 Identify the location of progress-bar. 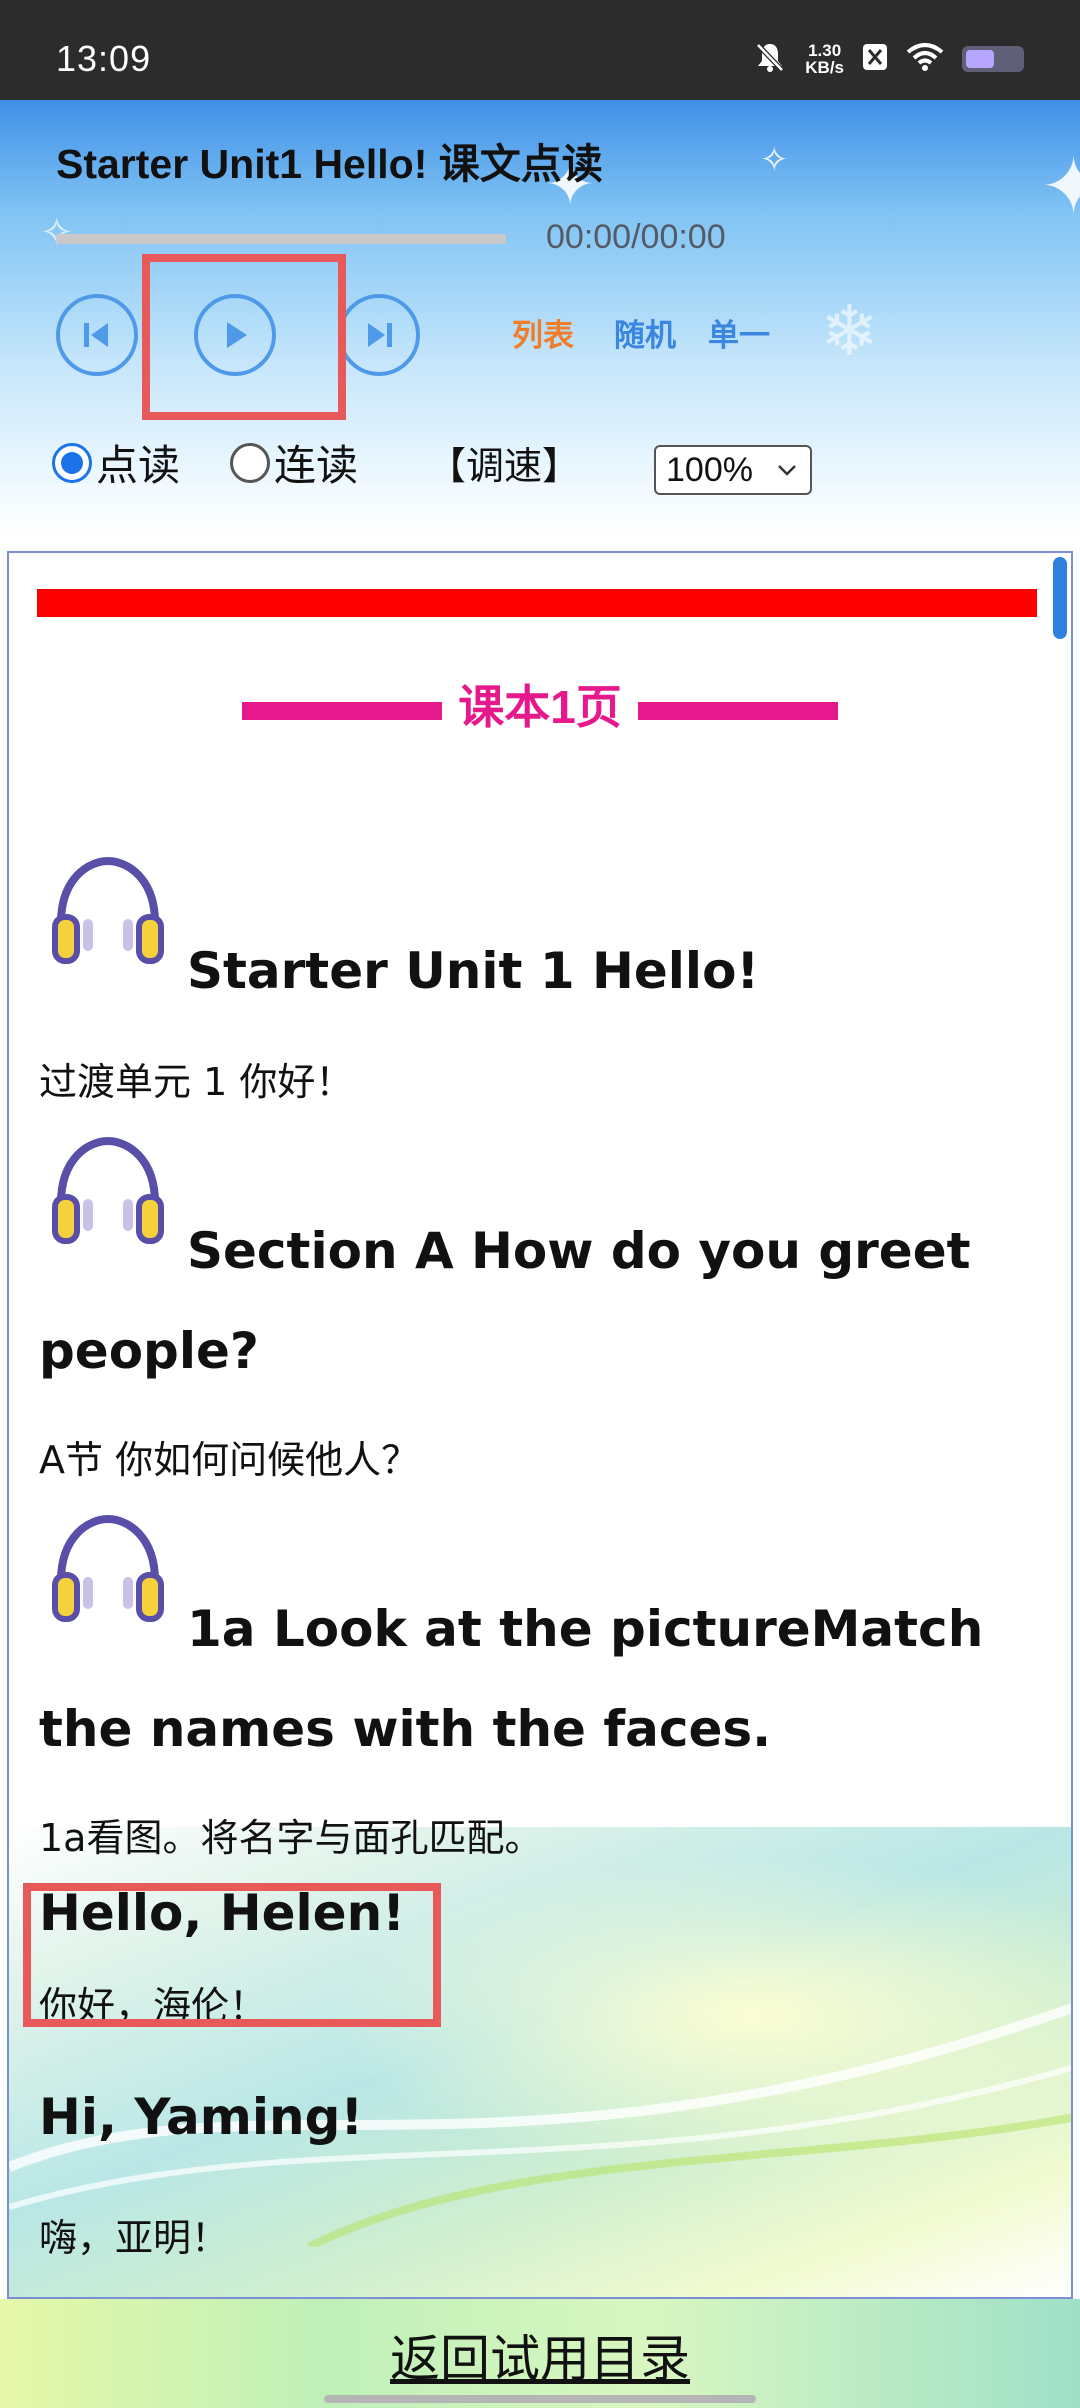
(281, 239).